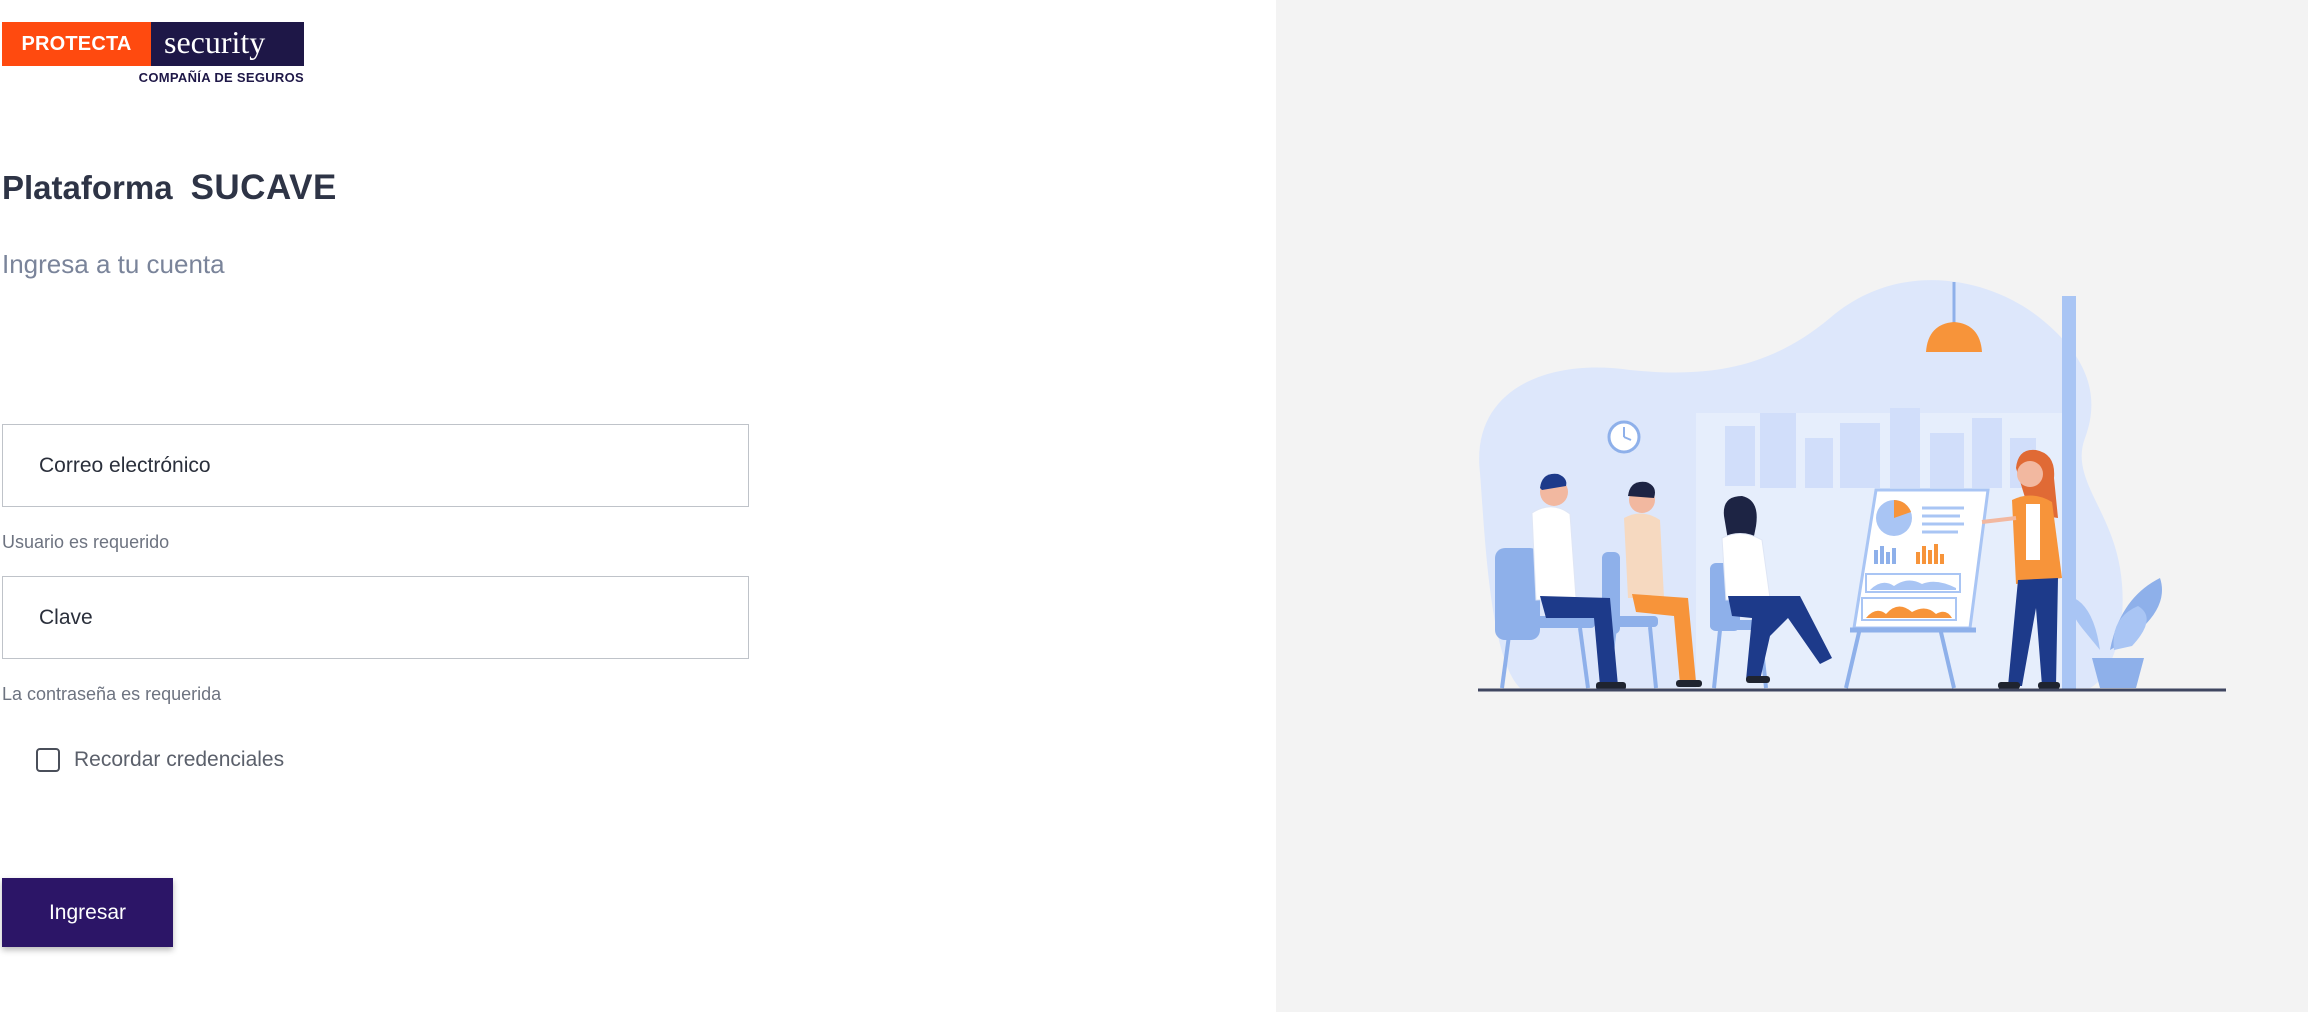 Image resolution: width=2308 pixels, height=1012 pixels. I want to click on login-button: Ingresar, so click(87, 912).